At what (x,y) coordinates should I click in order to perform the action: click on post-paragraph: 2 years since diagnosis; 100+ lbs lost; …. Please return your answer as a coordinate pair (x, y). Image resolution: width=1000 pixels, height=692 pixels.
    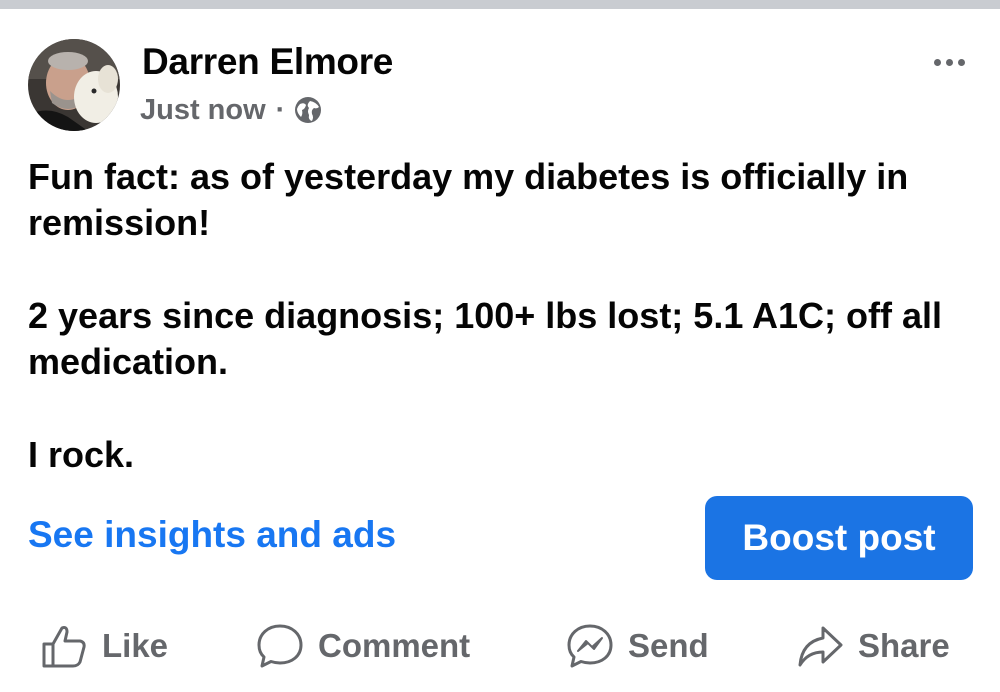
    Looking at the image, I should click on (485, 338).